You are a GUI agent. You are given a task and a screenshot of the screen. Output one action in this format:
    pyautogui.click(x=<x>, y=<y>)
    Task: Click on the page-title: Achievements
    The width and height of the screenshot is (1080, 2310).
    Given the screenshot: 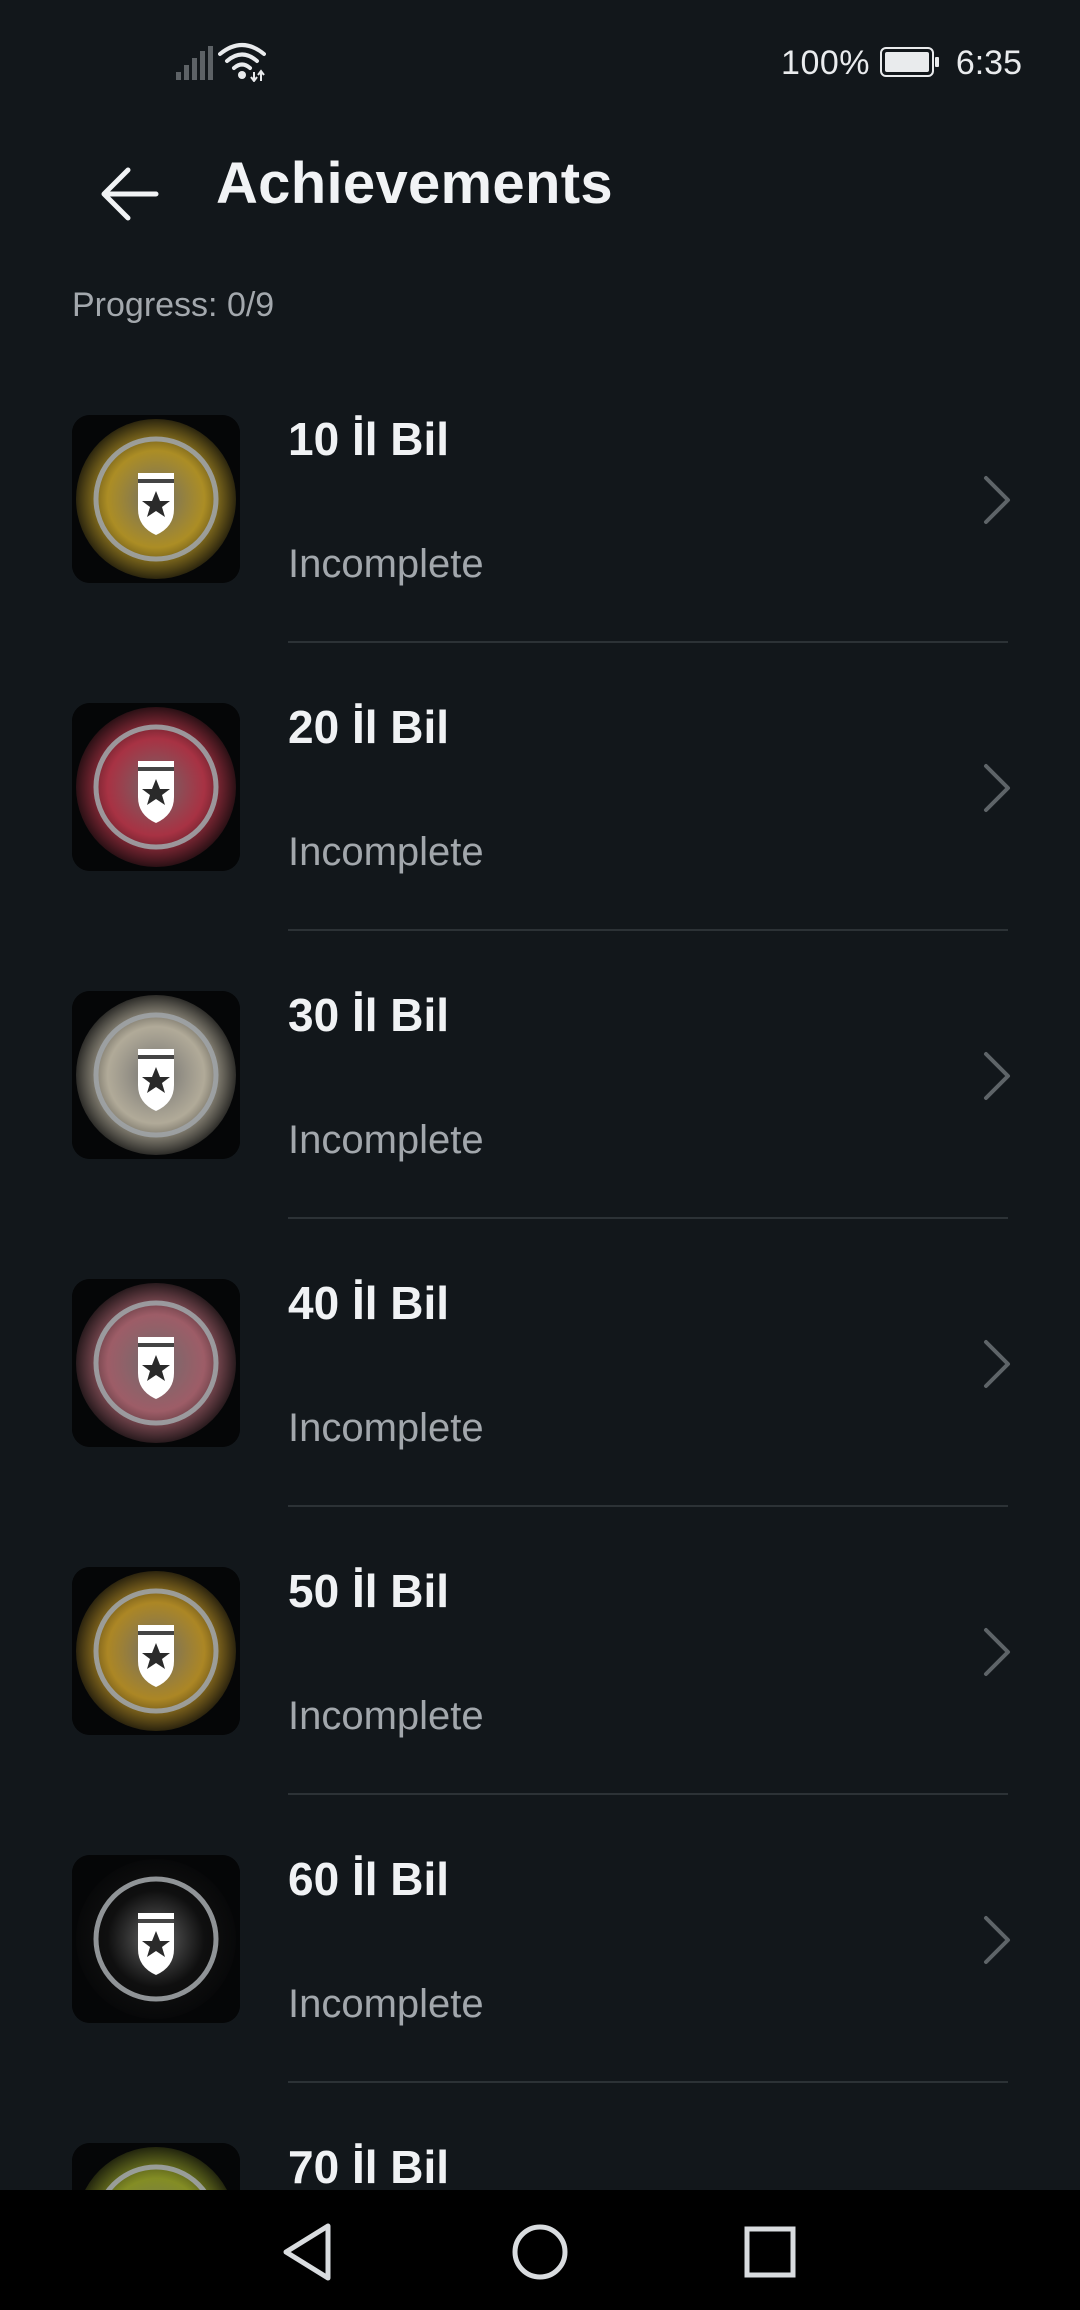 What is the action you would take?
    pyautogui.click(x=414, y=183)
    